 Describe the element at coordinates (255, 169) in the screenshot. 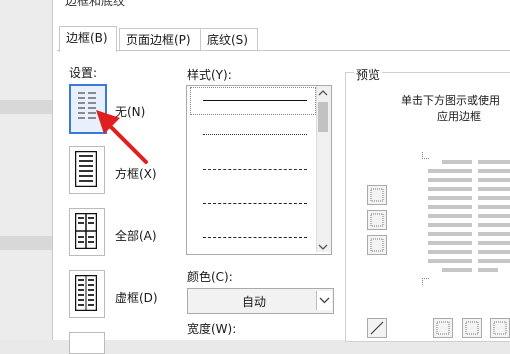

I see `style-item-dashed-short` at that location.